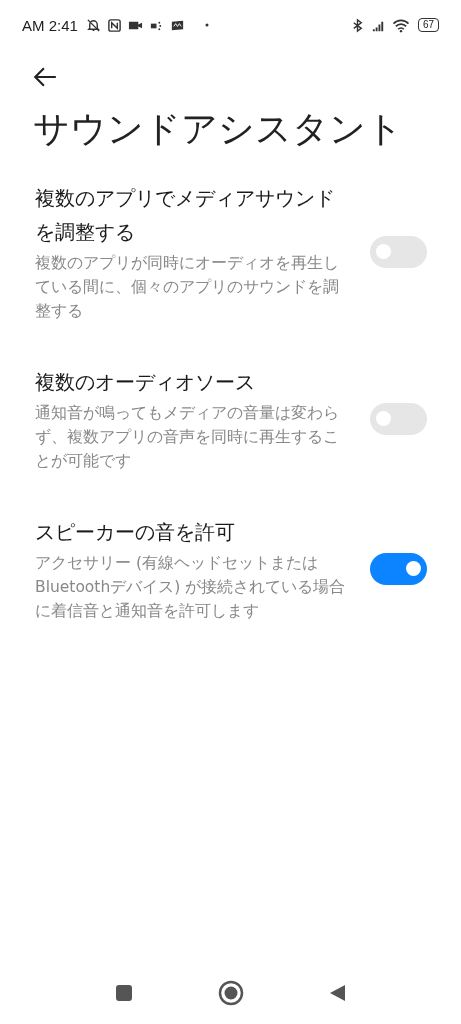 The width and height of the screenshot is (461, 1024). Describe the element at coordinates (218, 129) in the screenshot. I see `page-title: サウンドアシスタント` at that location.